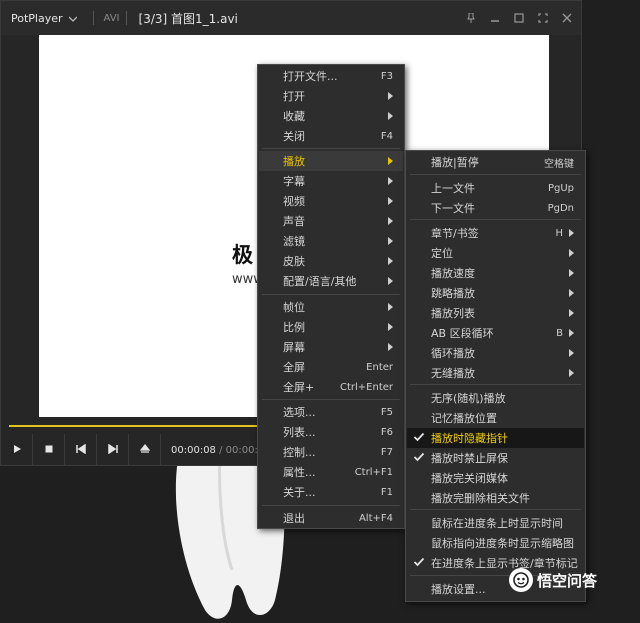 The image size is (640, 623). I want to click on menu-item: 章节/书签 H, so click(495, 233).